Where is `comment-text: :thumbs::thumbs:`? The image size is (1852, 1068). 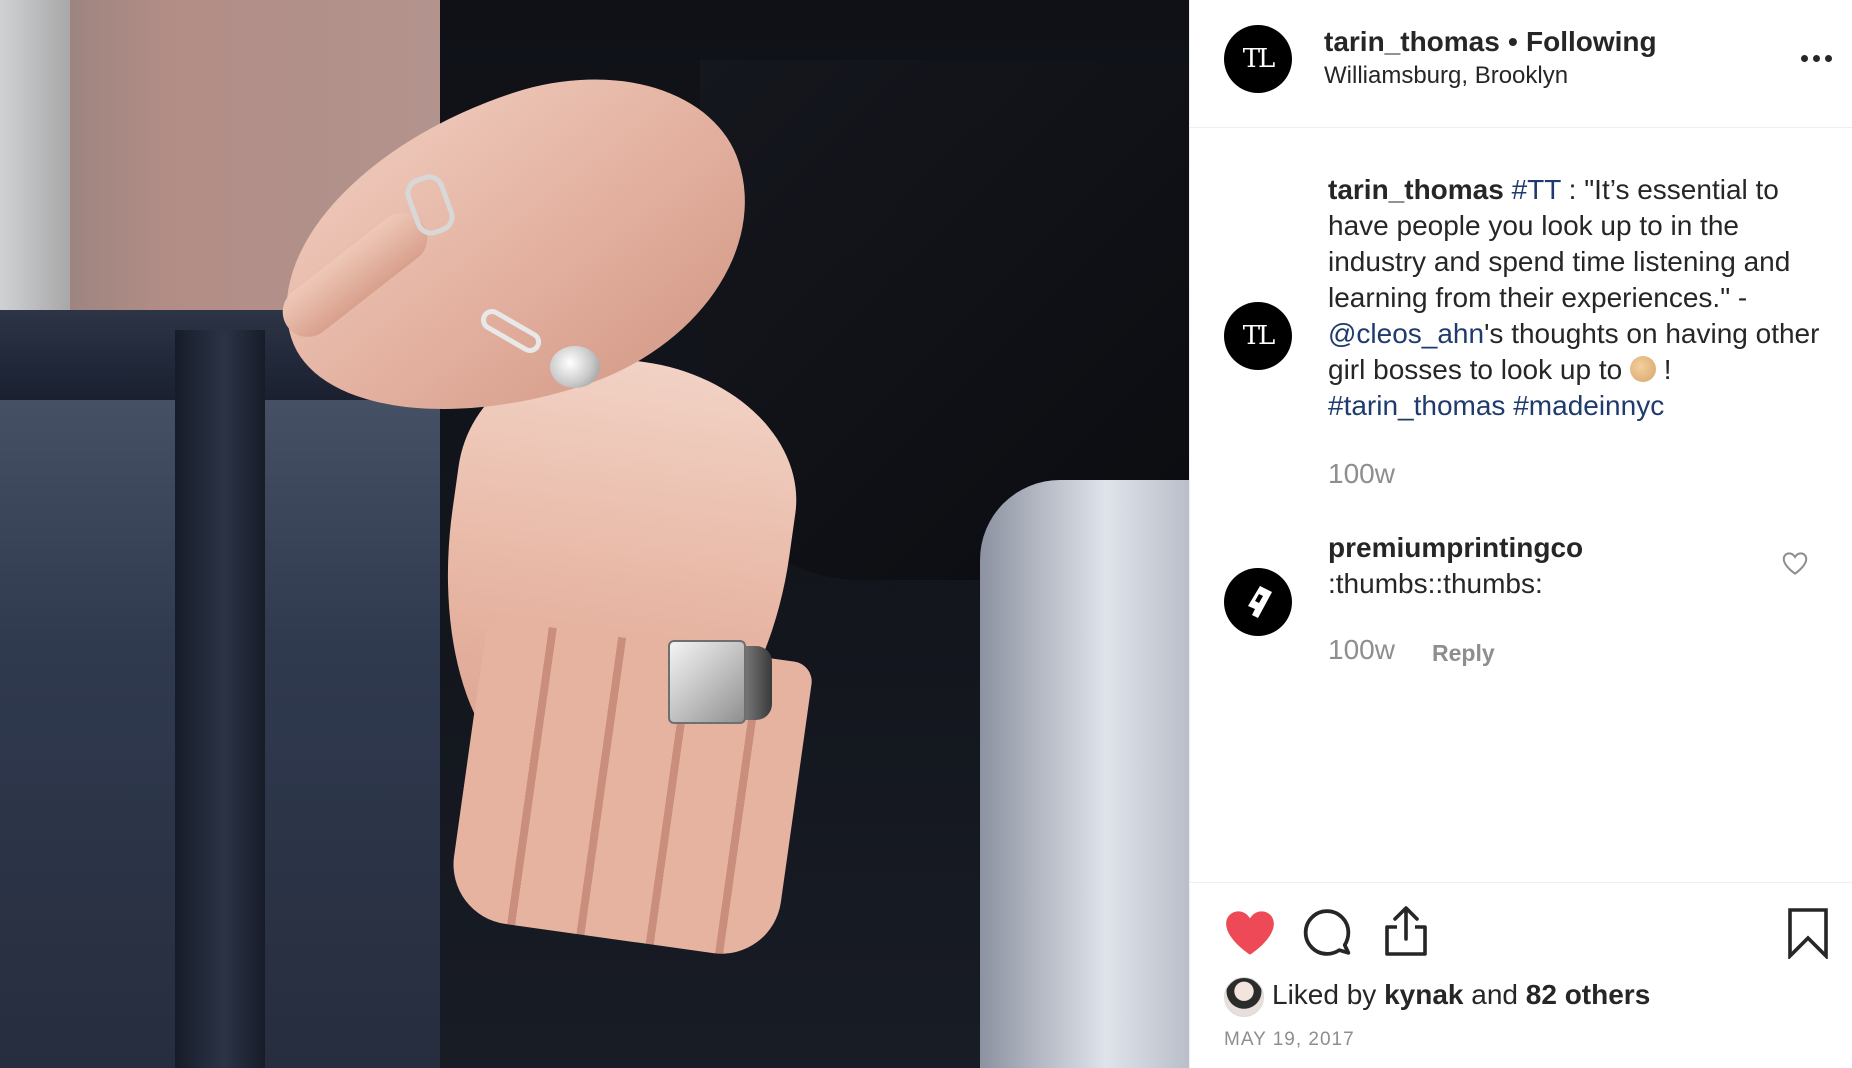 comment-text: :thumbs::thumbs: is located at coordinates (1435, 583).